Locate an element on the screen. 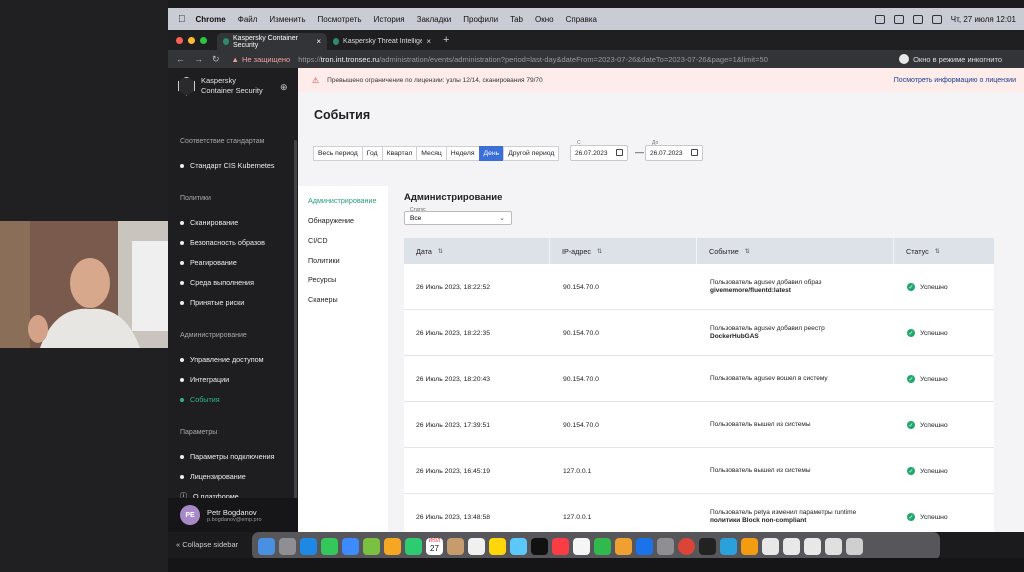 The height and width of the screenshot is (572, 1024). photos-icon is located at coordinates (392, 546).